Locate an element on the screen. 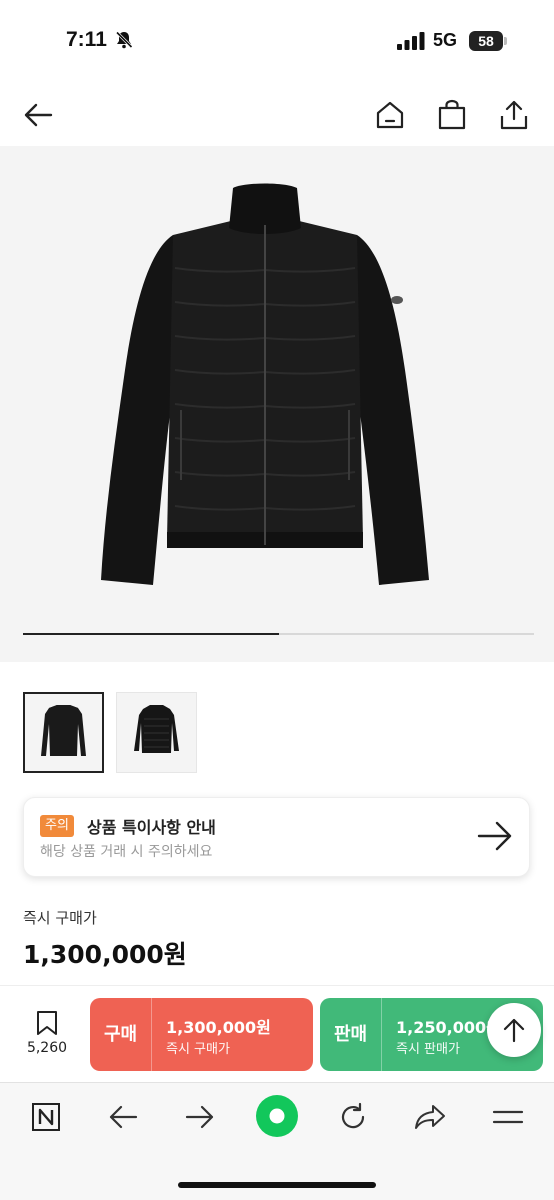  menu-button is located at coordinates (508, 1117).